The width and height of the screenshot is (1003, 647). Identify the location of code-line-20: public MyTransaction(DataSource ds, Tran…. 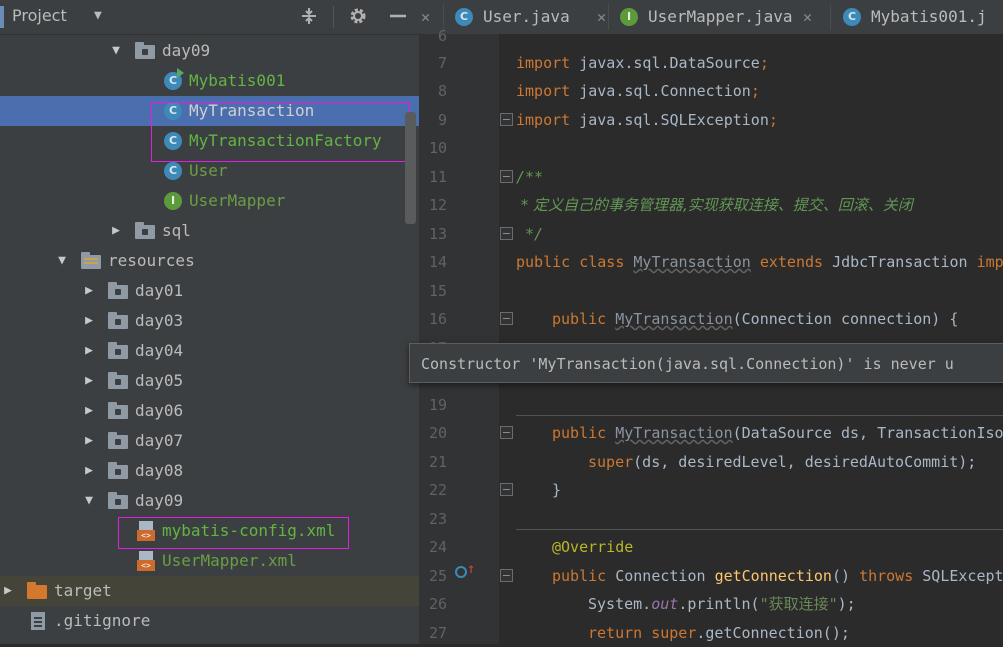
(777, 433).